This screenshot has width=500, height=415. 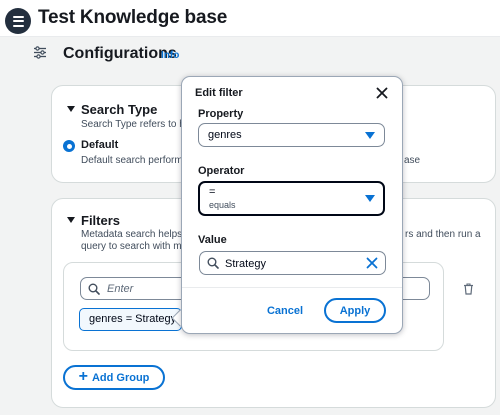 I want to click on property-select: genres, so click(x=291, y=135).